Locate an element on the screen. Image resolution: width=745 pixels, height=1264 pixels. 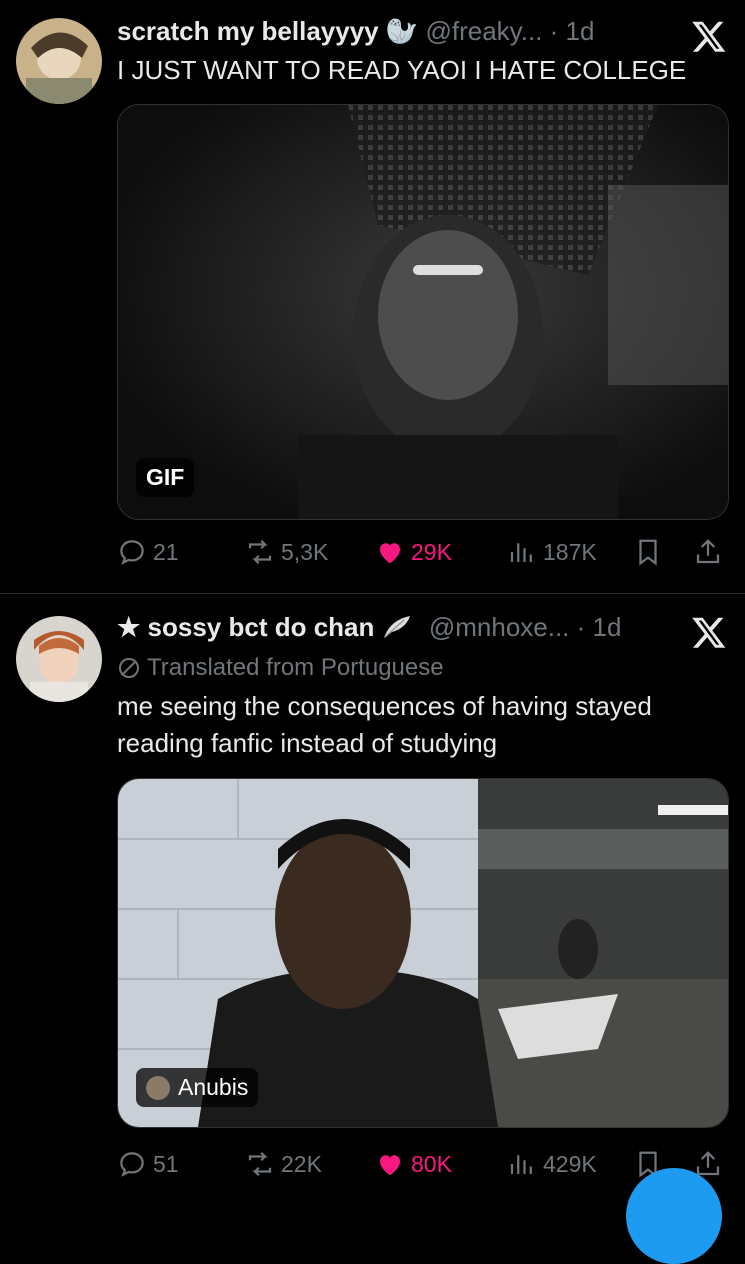
share-button is located at coordinates (708, 552).